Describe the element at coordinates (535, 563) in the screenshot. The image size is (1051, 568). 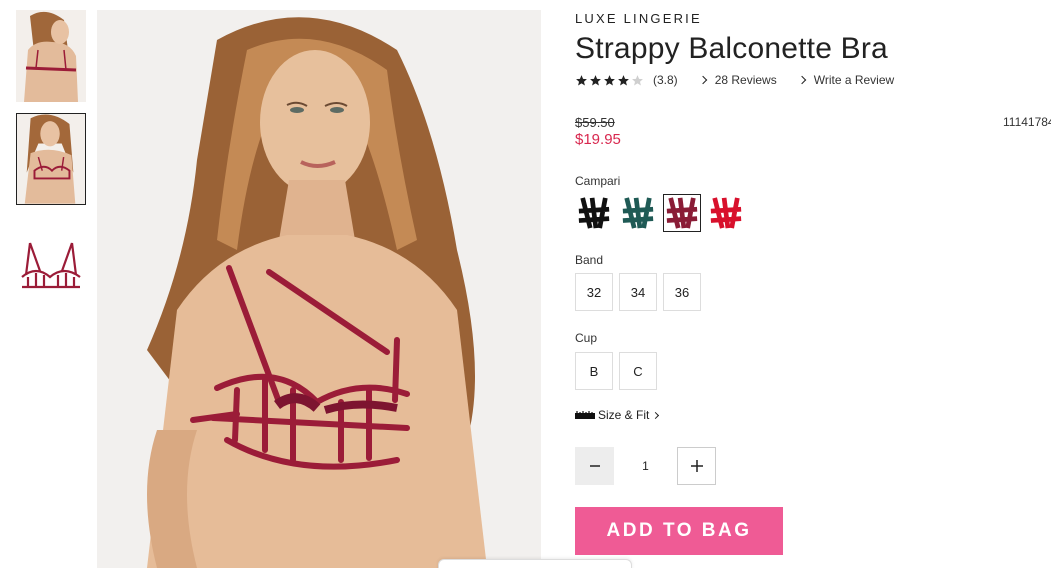
I see `bottom-popup-tab` at that location.